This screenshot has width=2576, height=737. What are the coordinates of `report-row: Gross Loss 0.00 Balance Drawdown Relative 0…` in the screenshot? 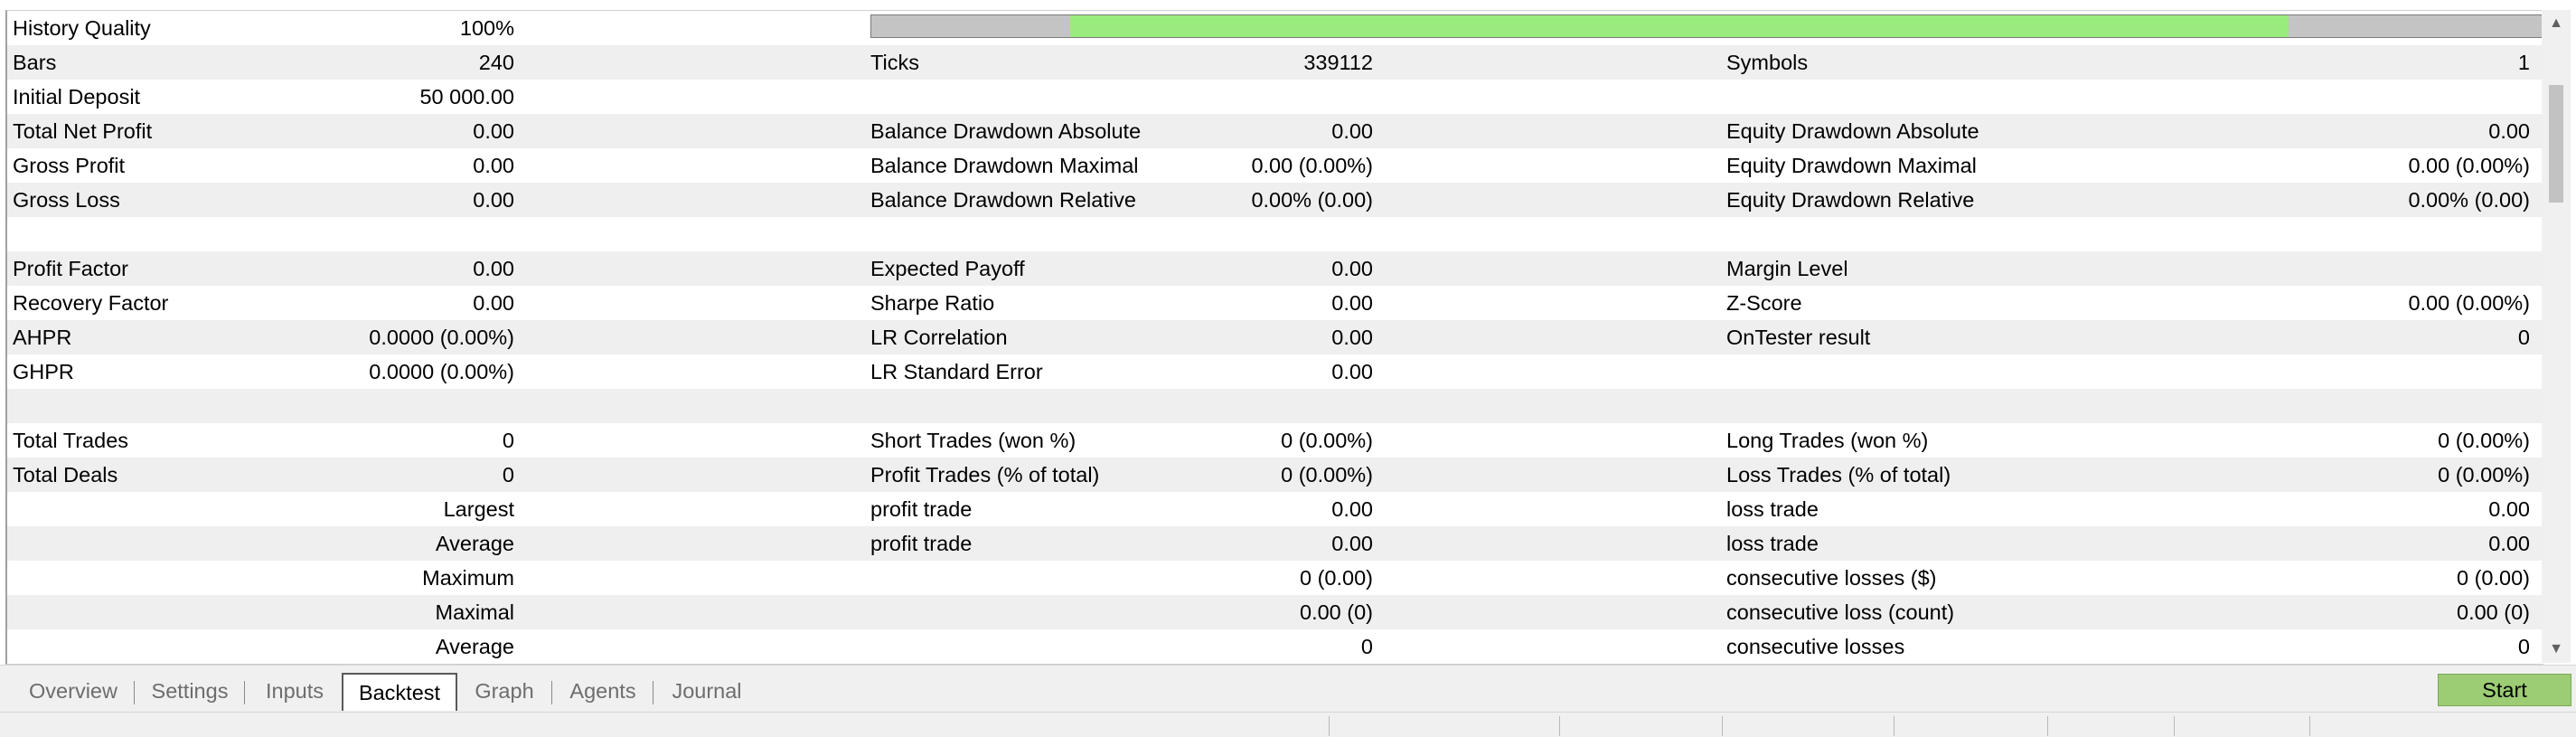 It's located at (1275, 200).